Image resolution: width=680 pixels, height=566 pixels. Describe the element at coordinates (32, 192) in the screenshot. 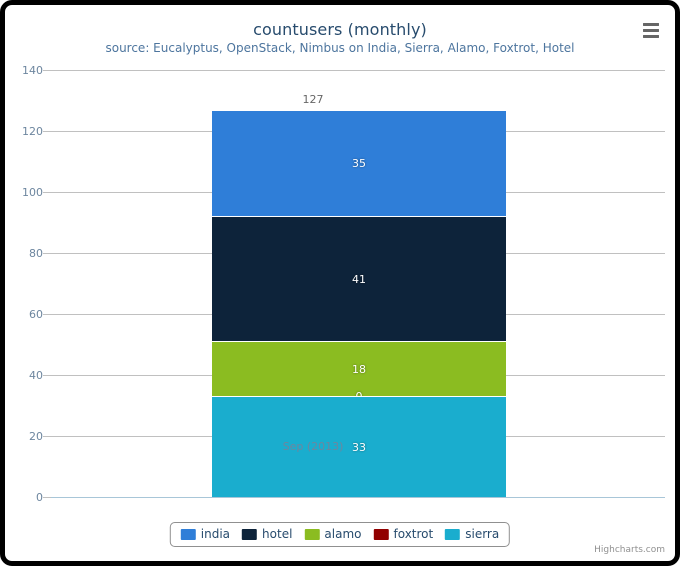

I see `y-axis-tick-label: 100` at that location.